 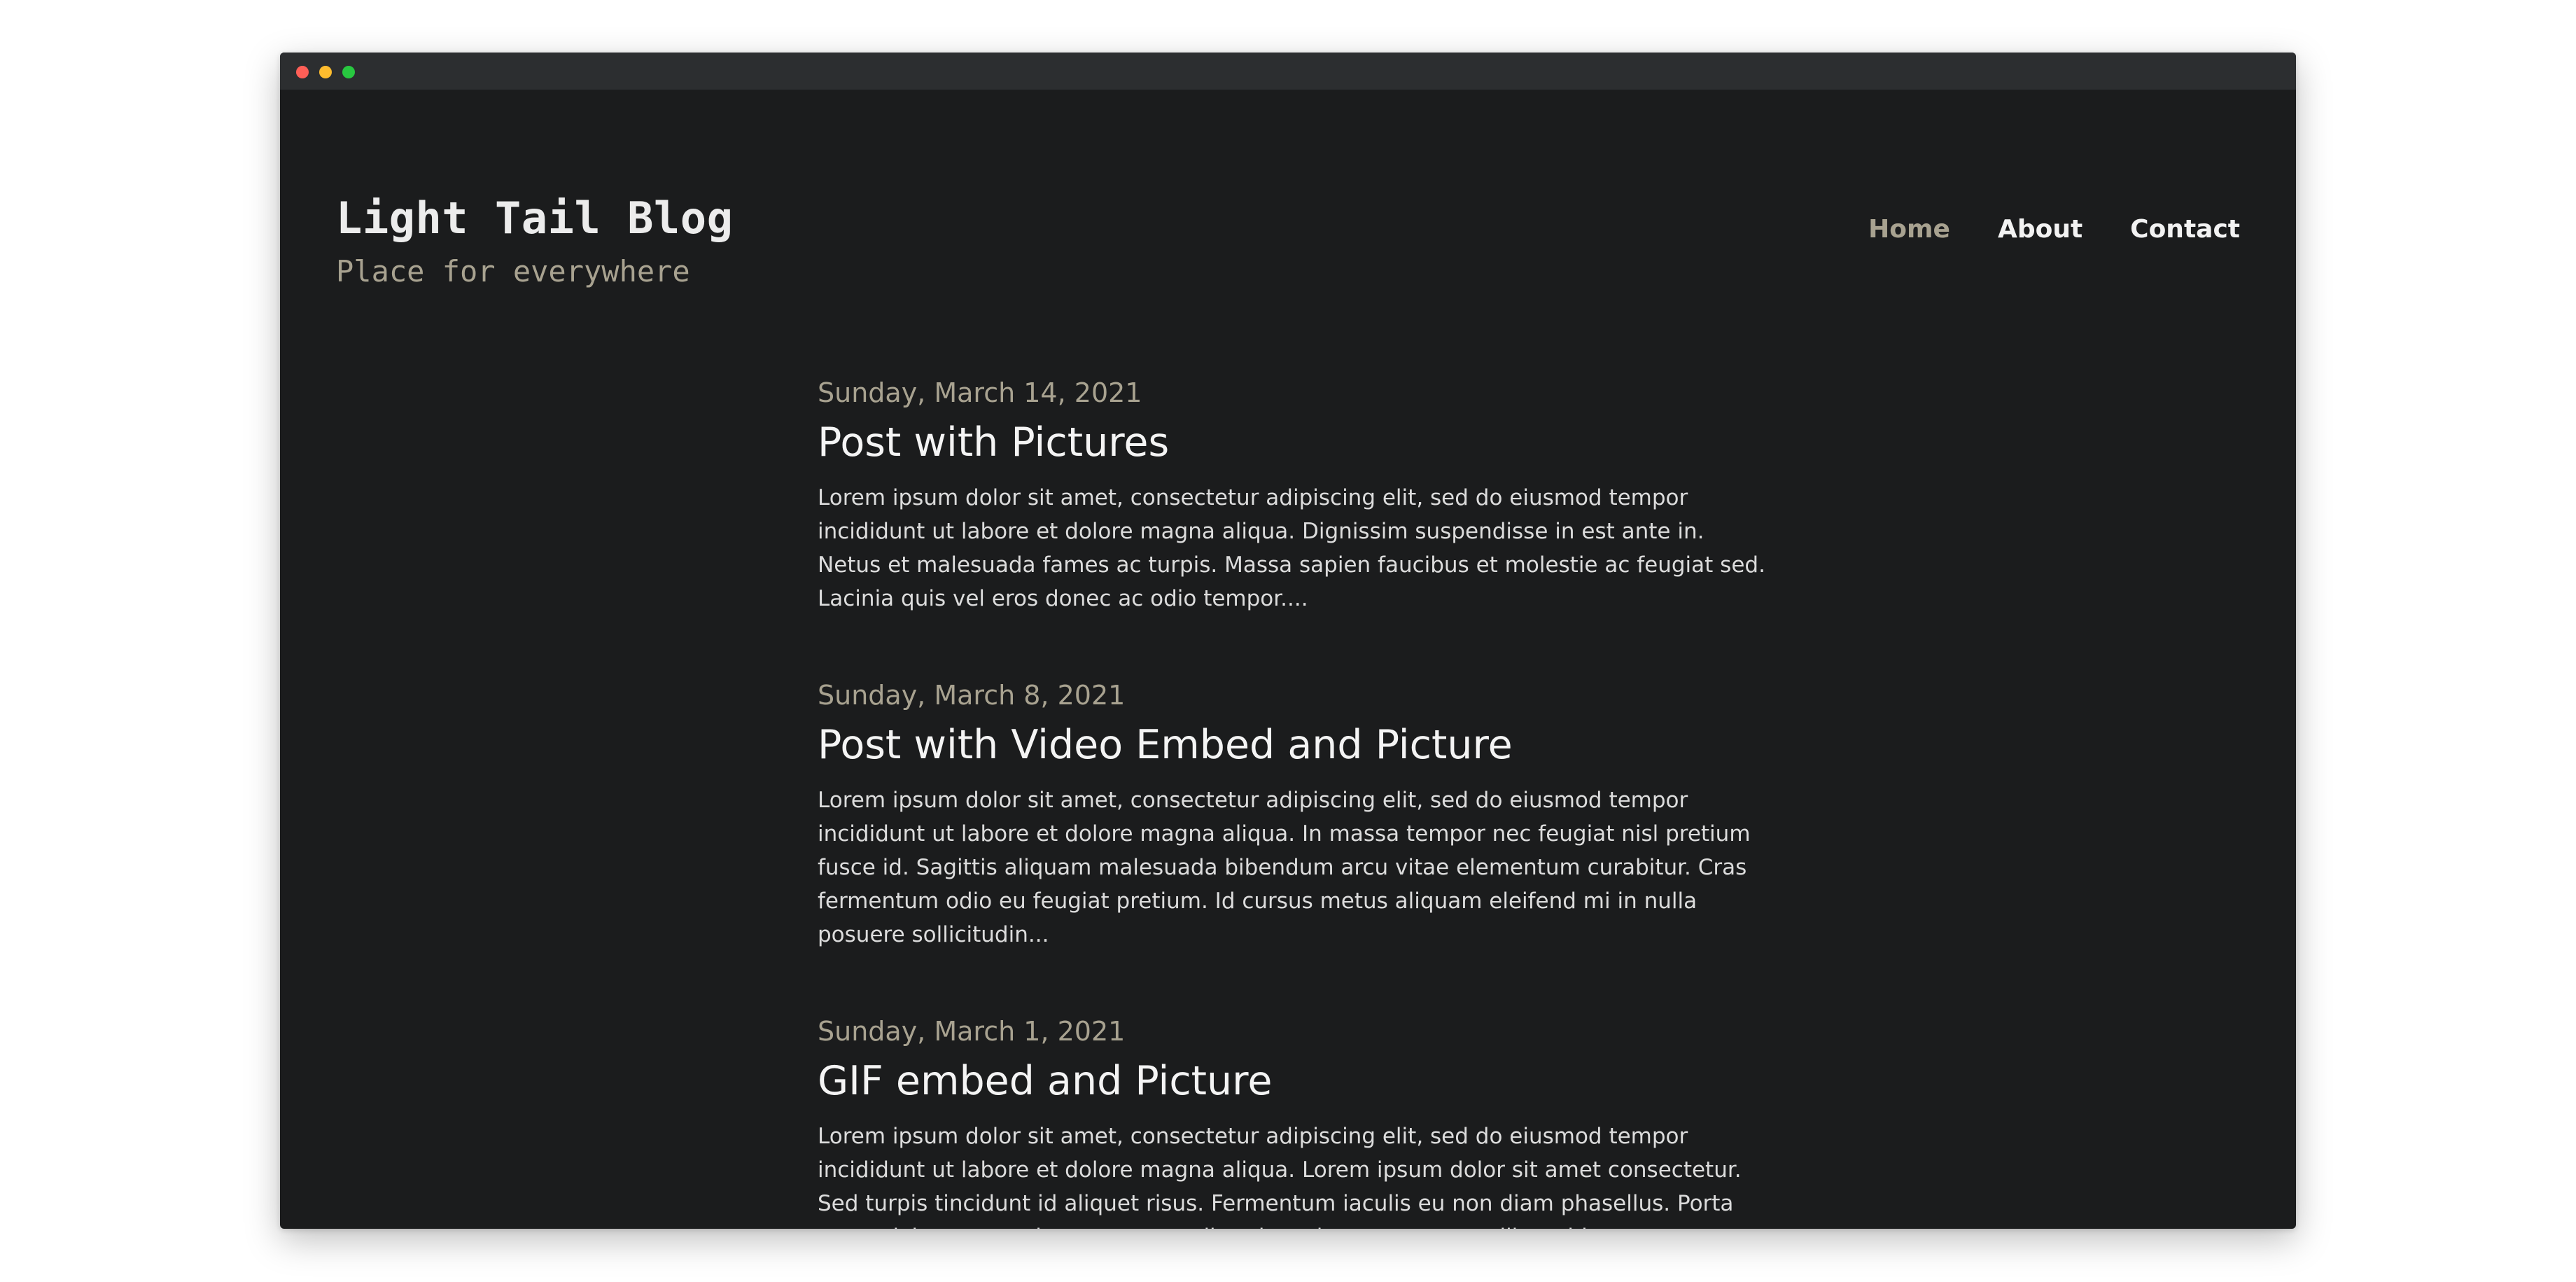 I want to click on site-tagline: Place for everywhere, so click(x=513, y=271).